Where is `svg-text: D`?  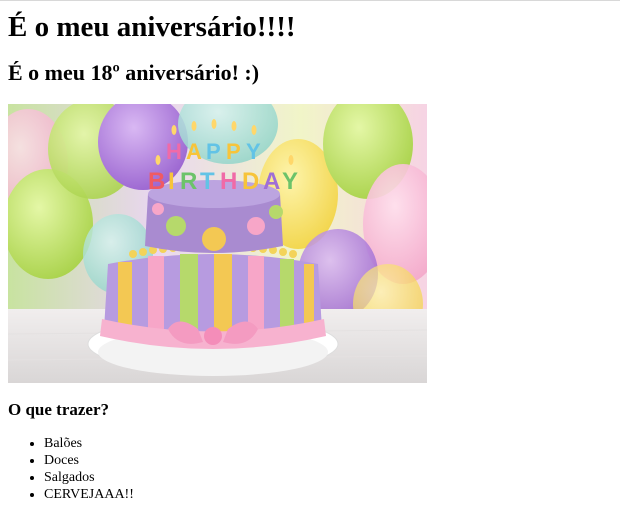
svg-text: D is located at coordinates (250, 181).